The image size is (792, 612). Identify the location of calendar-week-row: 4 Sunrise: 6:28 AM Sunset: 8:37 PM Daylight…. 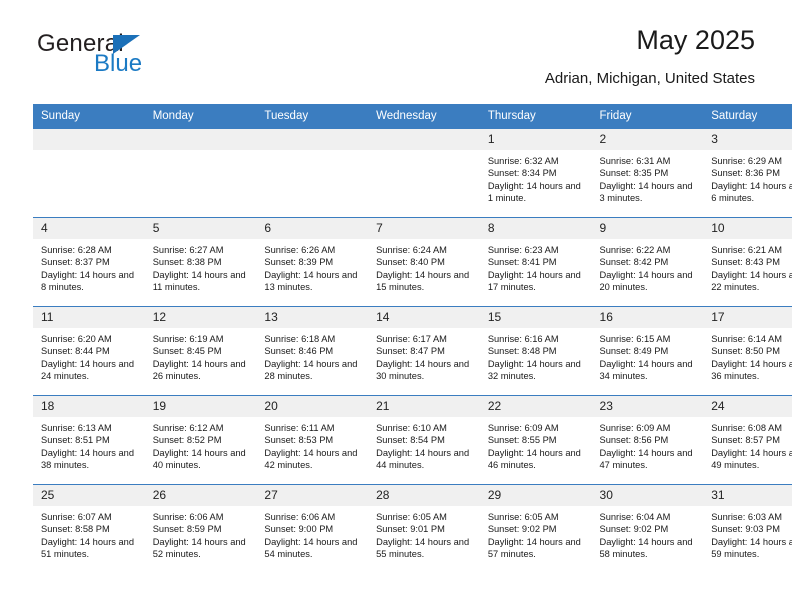
(412, 262).